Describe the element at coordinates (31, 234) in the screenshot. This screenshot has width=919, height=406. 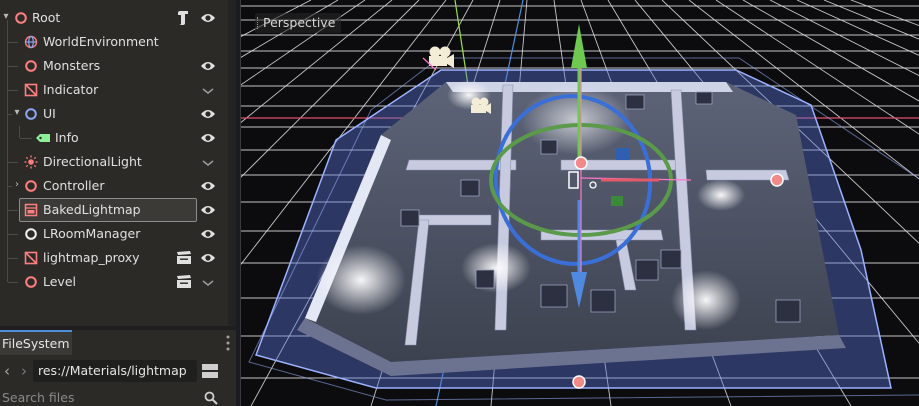
I see `room-manager-icon` at that location.